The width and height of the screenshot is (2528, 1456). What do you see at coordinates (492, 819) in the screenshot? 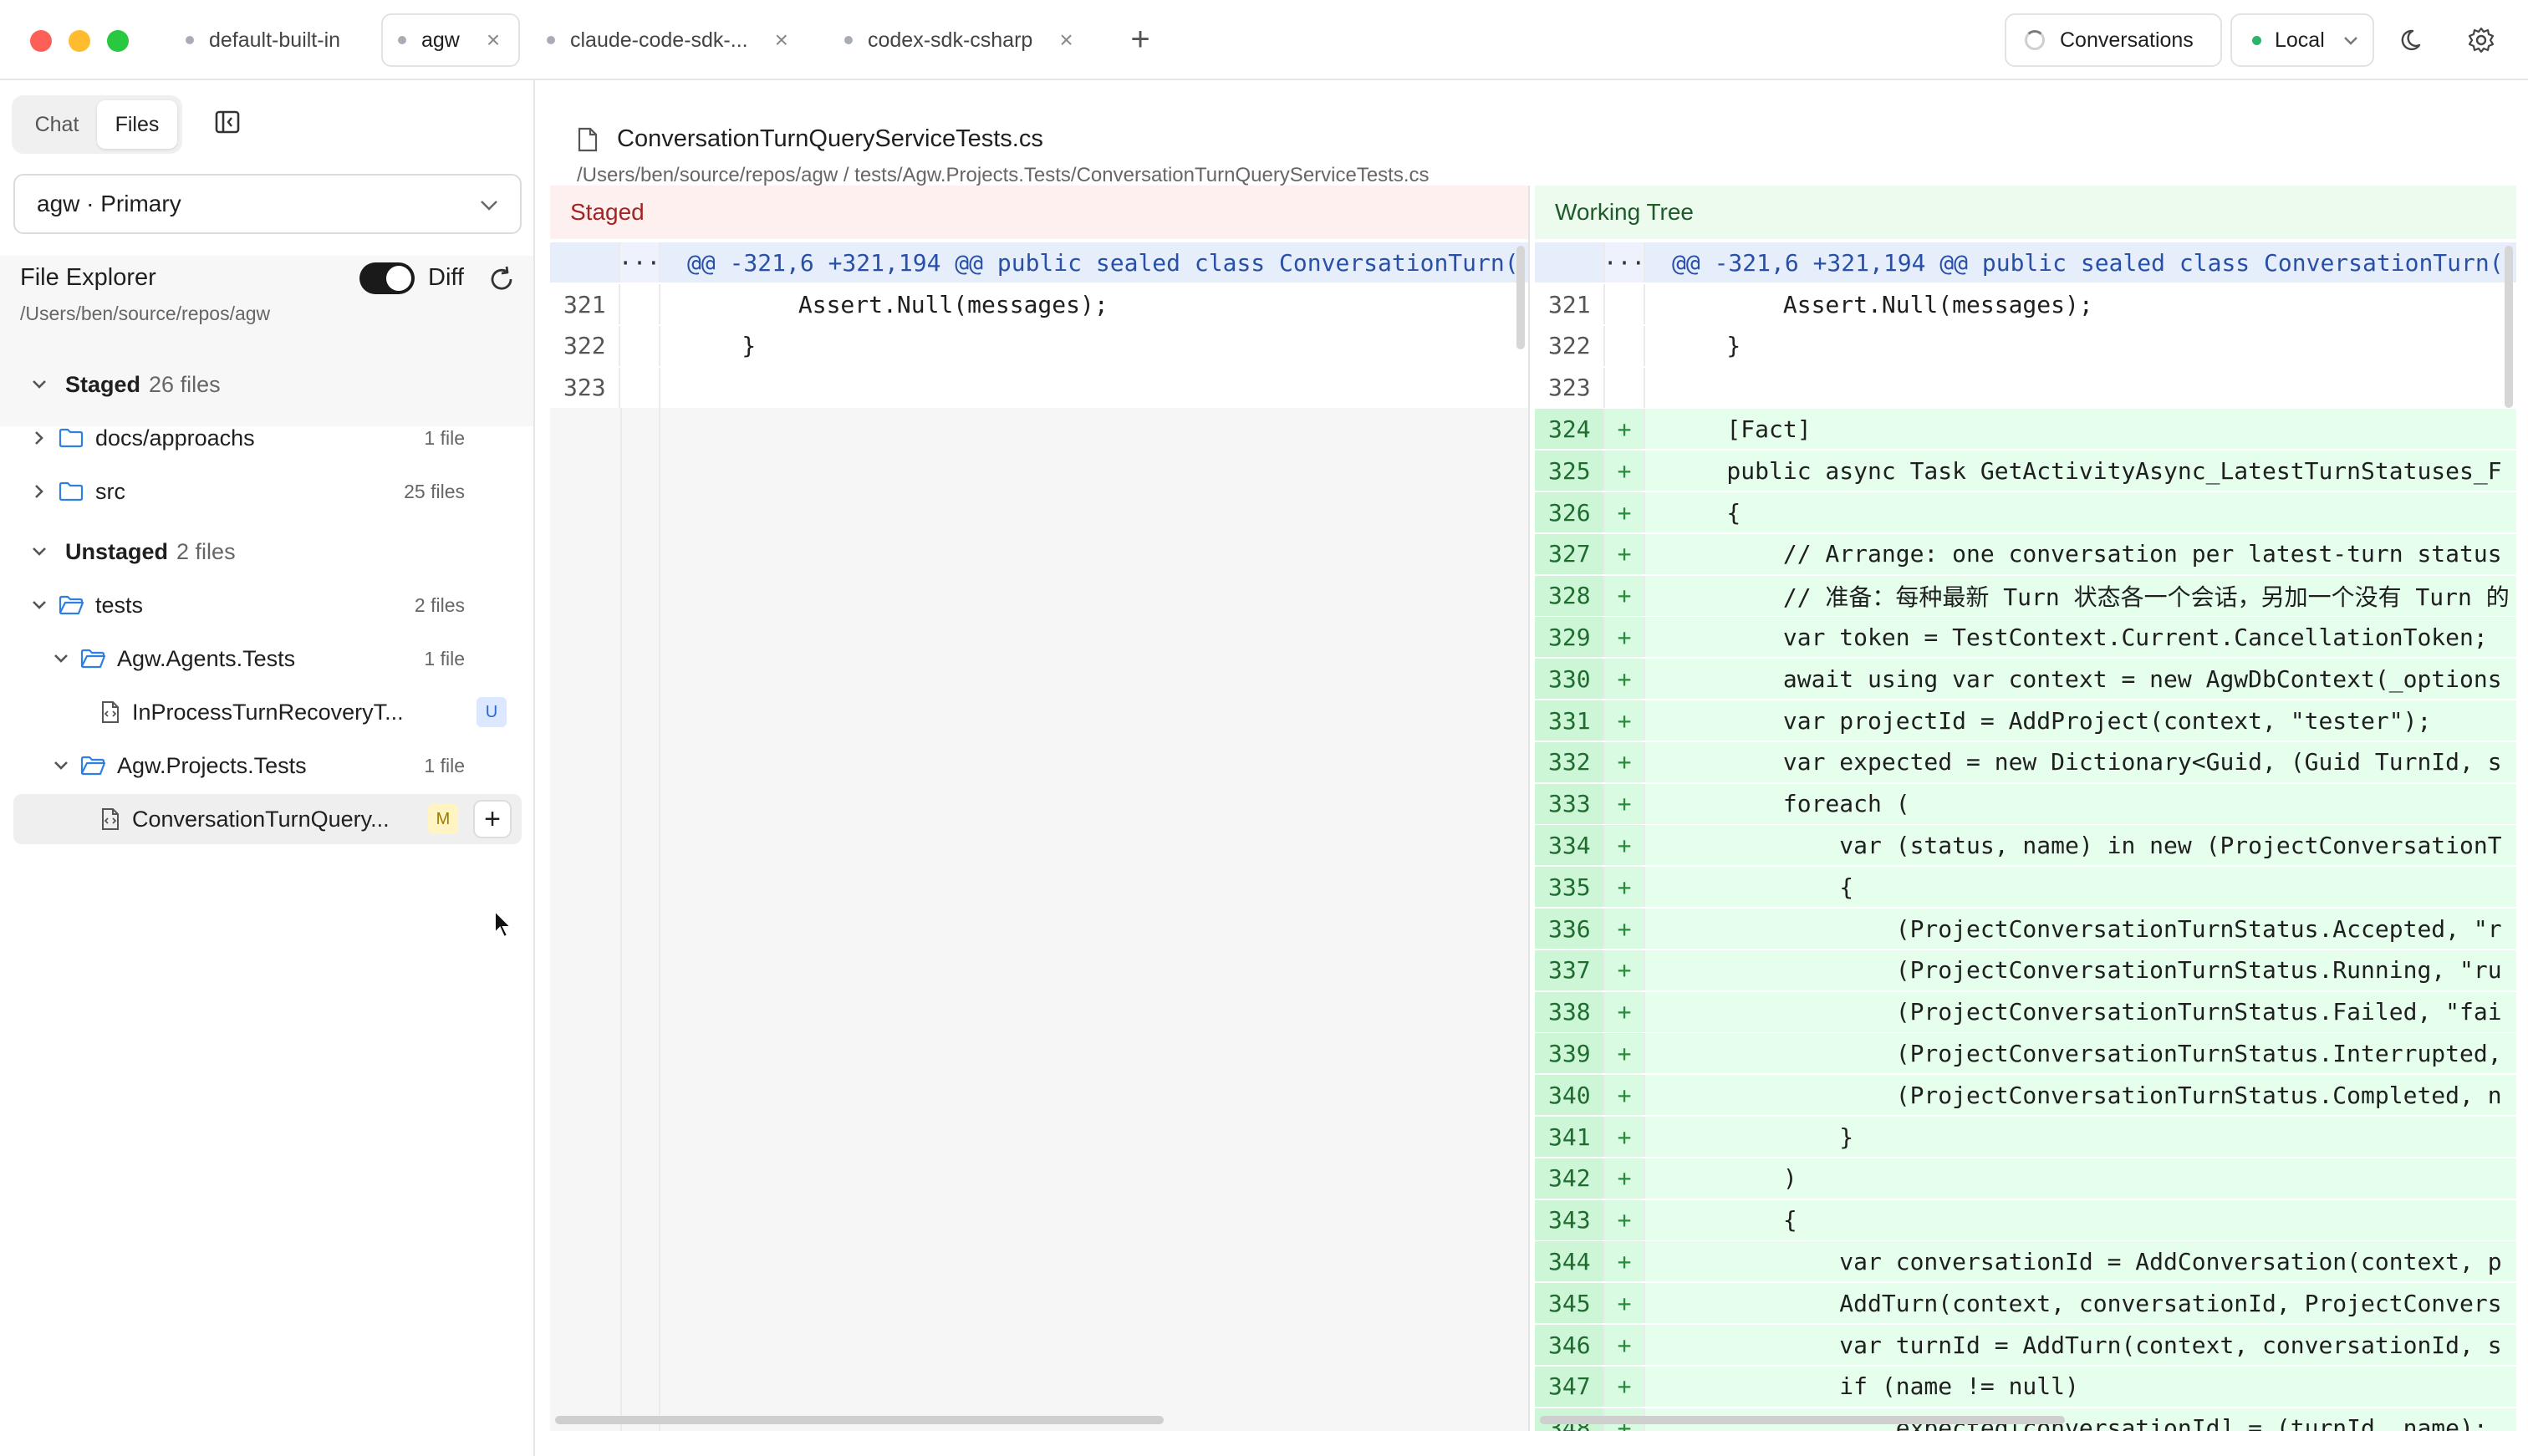
I see `stage-file-plus-button: +` at bounding box center [492, 819].